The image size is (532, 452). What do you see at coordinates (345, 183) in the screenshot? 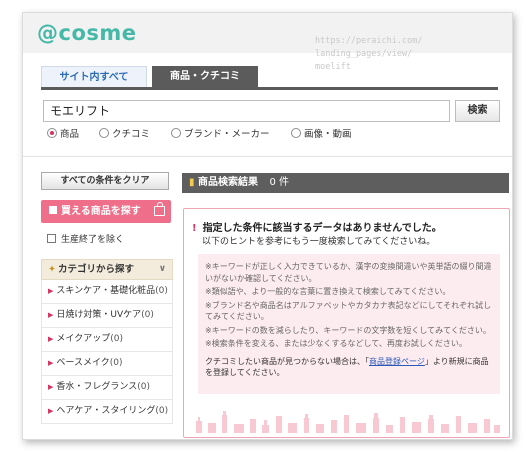
I see `result-header-bar: ▮ 商品検索結果 0 件` at bounding box center [345, 183].